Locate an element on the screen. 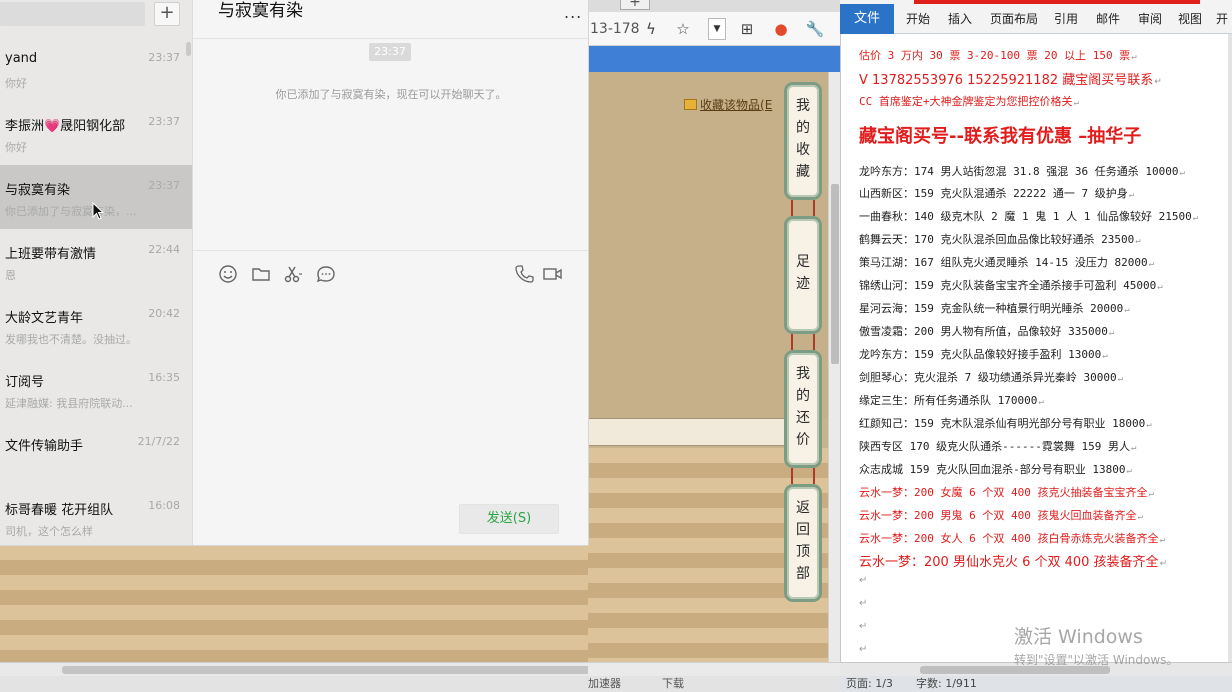 This screenshot has height=692, width=1232. sidenav-char: 回 is located at coordinates (803, 530).